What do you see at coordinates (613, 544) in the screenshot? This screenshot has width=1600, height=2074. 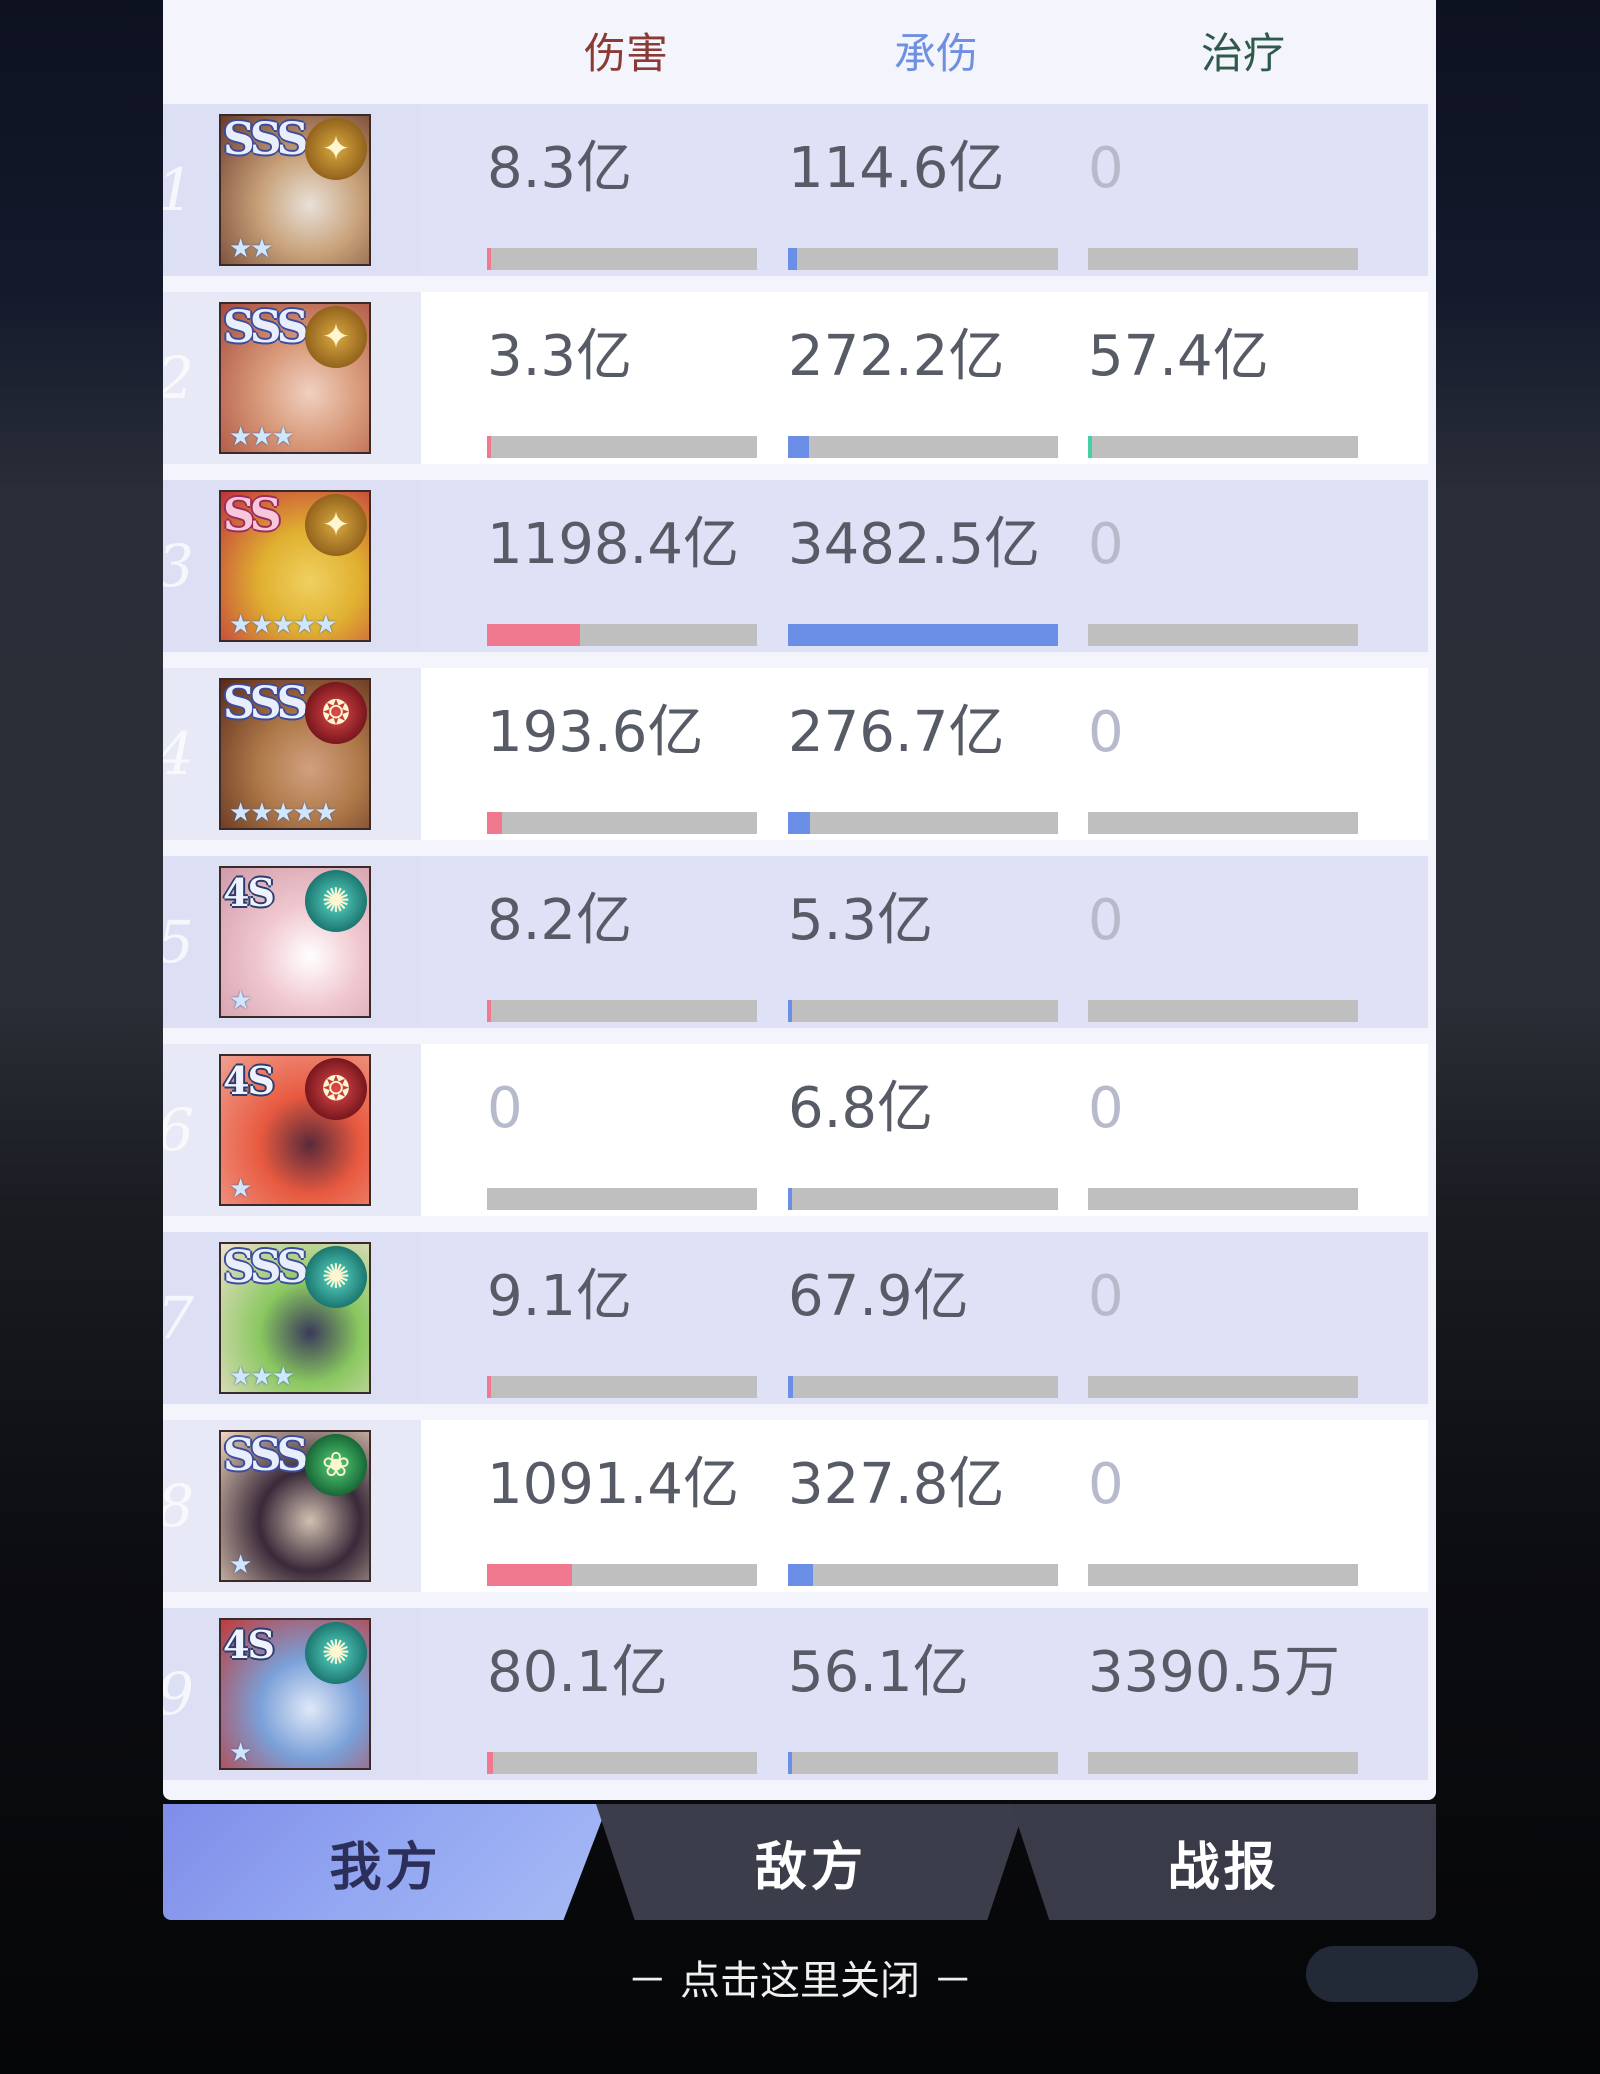 I see `damage-value: 1198.4亿` at bounding box center [613, 544].